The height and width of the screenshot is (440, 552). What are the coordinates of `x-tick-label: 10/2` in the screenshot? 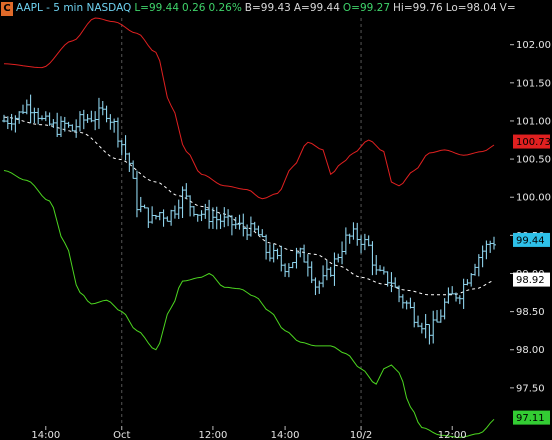 It's located at (361, 435).